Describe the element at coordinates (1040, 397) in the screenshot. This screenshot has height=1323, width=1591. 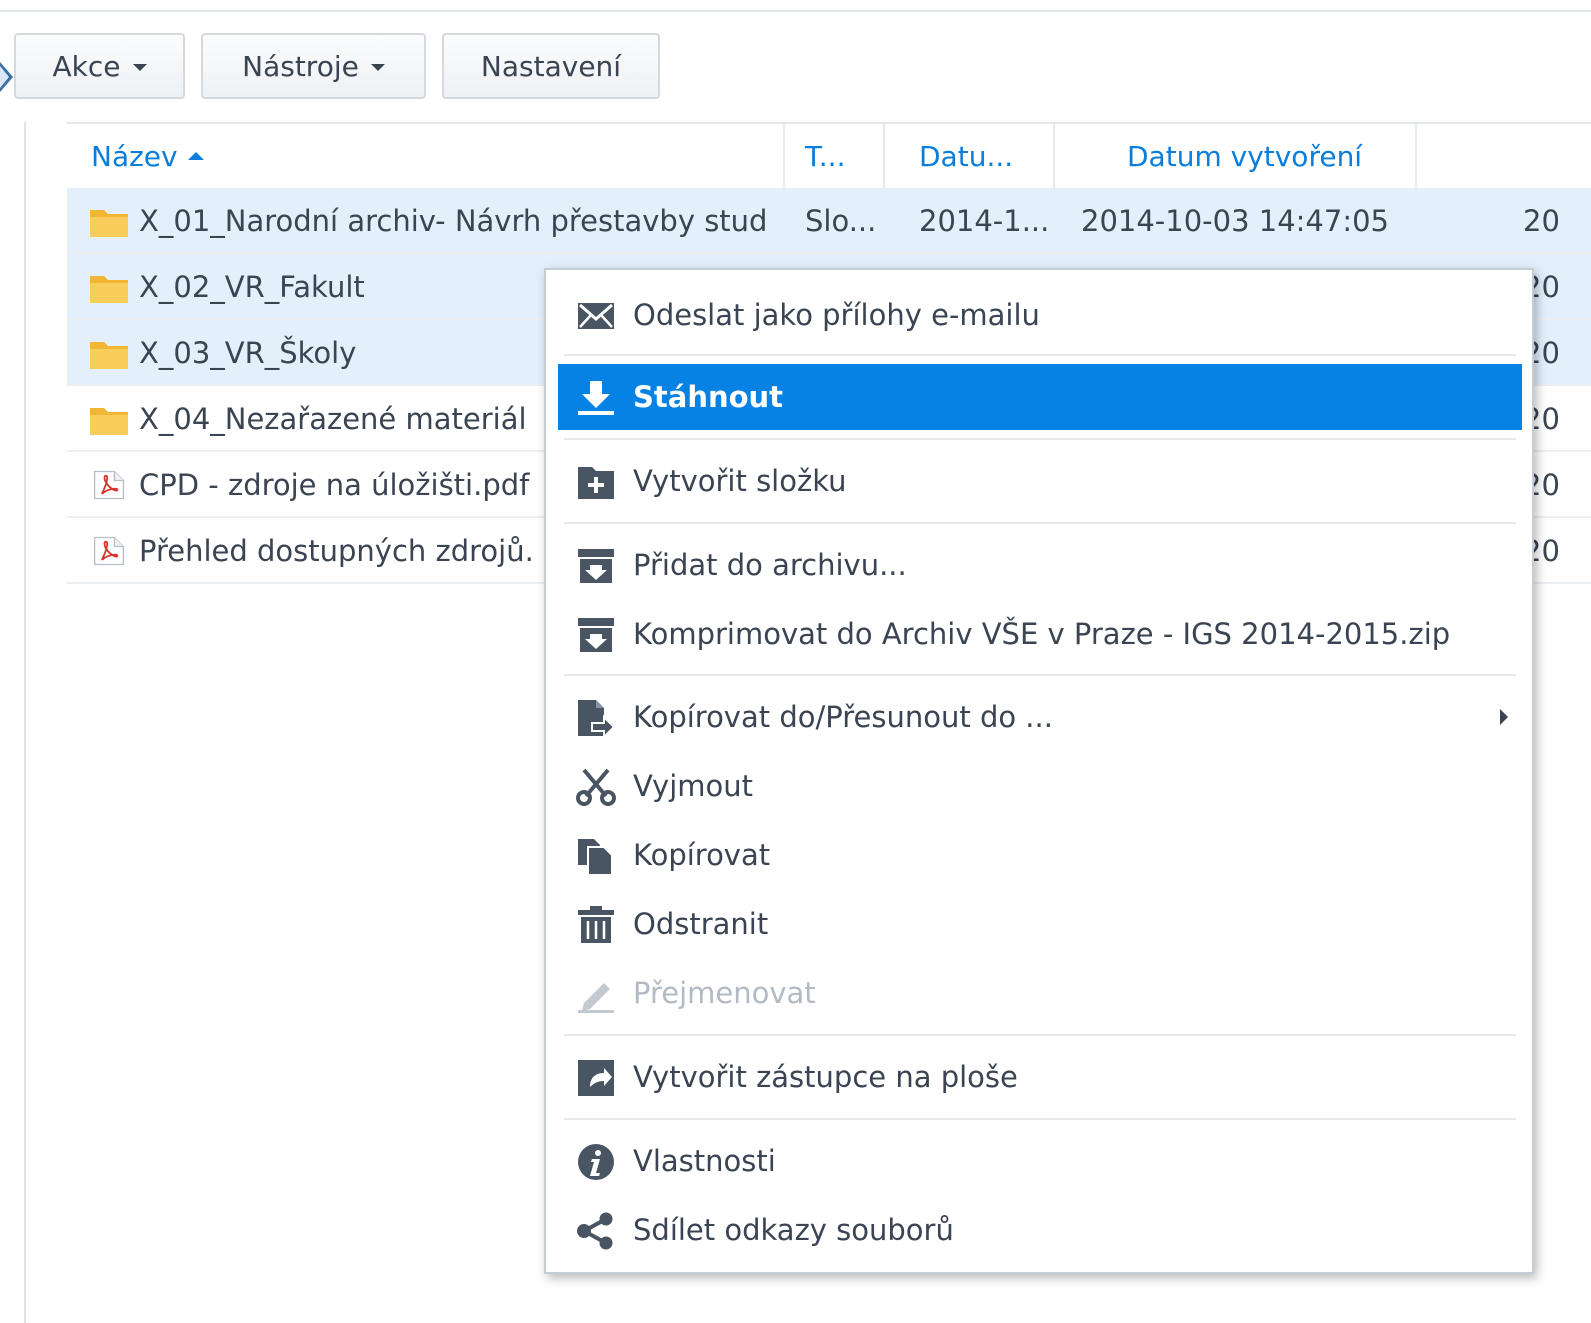
I see `menu-item-download: Stáhnout` at that location.